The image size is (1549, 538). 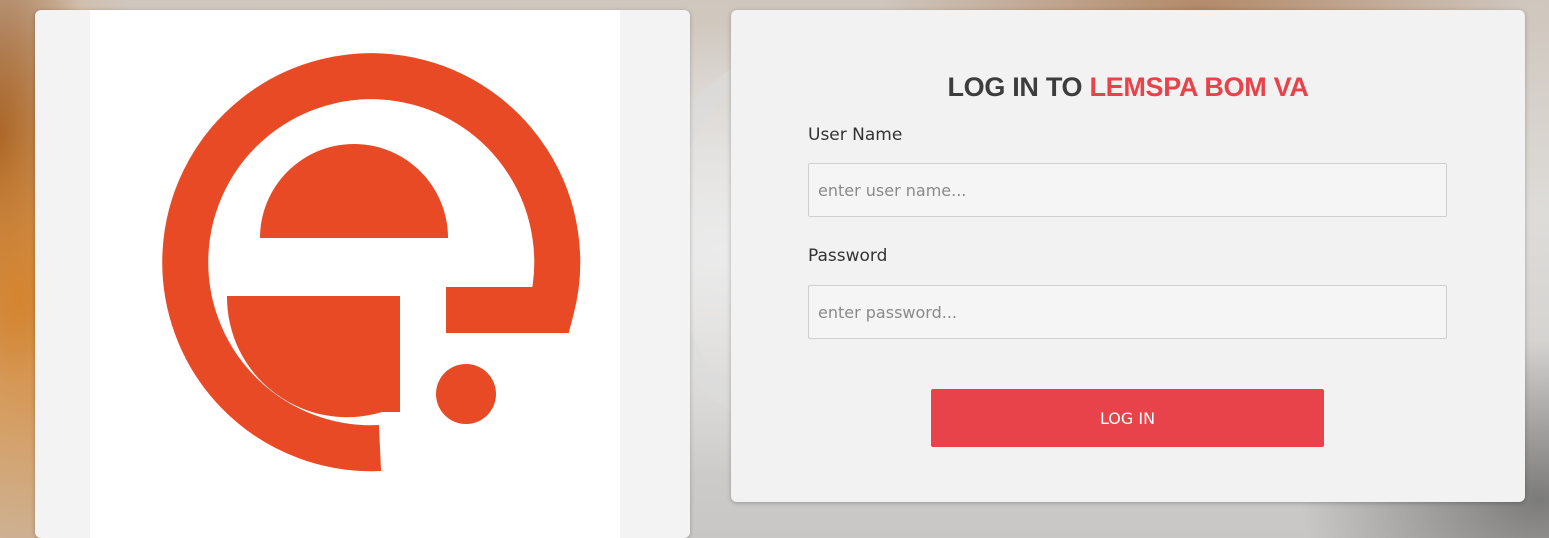 What do you see at coordinates (1127, 312) in the screenshot?
I see `password-input` at bounding box center [1127, 312].